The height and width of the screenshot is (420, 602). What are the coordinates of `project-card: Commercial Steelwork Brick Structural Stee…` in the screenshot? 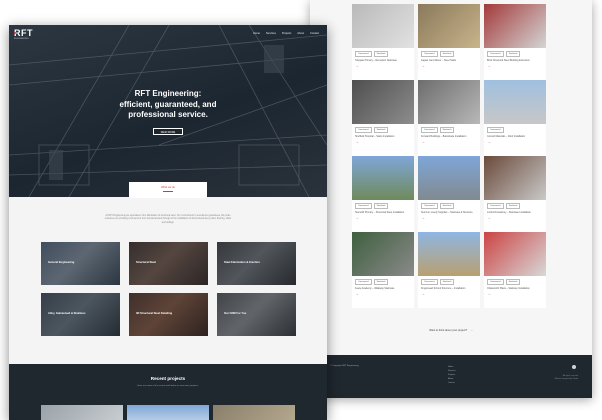 It's located at (515, 42).